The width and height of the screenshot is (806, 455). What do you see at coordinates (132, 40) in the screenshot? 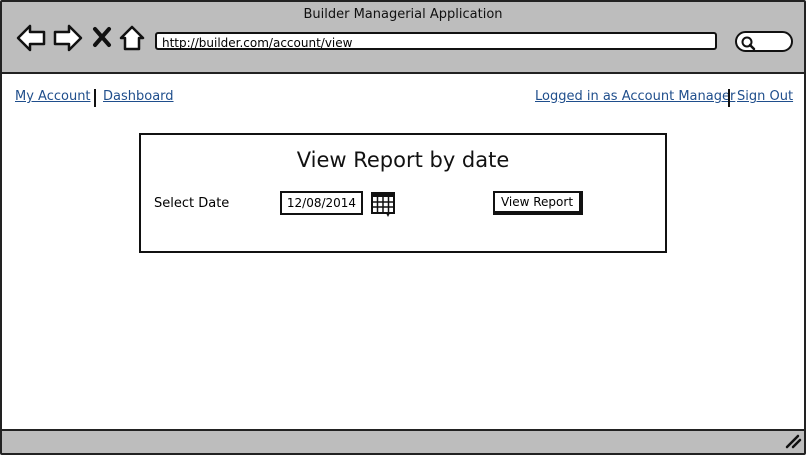
I see `home-icon` at bounding box center [132, 40].